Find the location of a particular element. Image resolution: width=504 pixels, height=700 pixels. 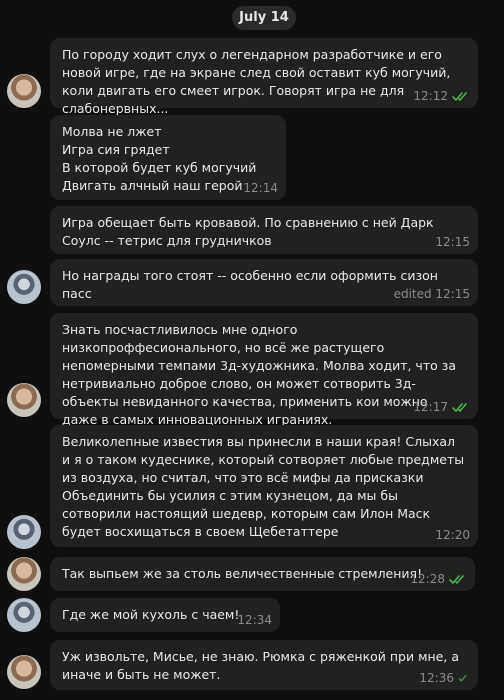

message-time: edited 12:15 is located at coordinates (431, 294).